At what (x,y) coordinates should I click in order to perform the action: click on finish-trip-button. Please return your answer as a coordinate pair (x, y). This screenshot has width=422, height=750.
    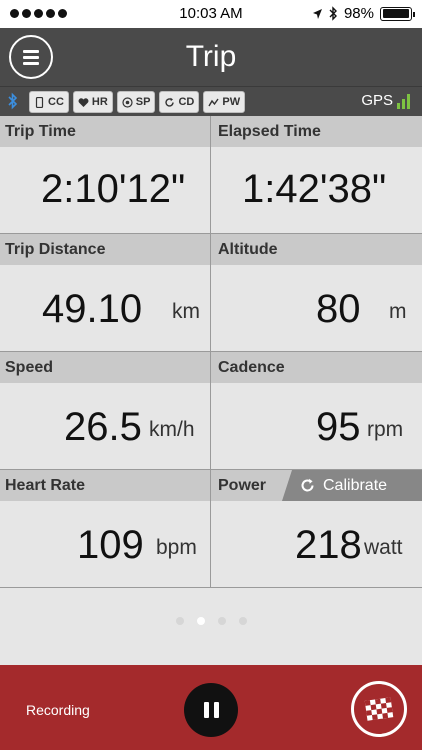
    Looking at the image, I should click on (379, 709).